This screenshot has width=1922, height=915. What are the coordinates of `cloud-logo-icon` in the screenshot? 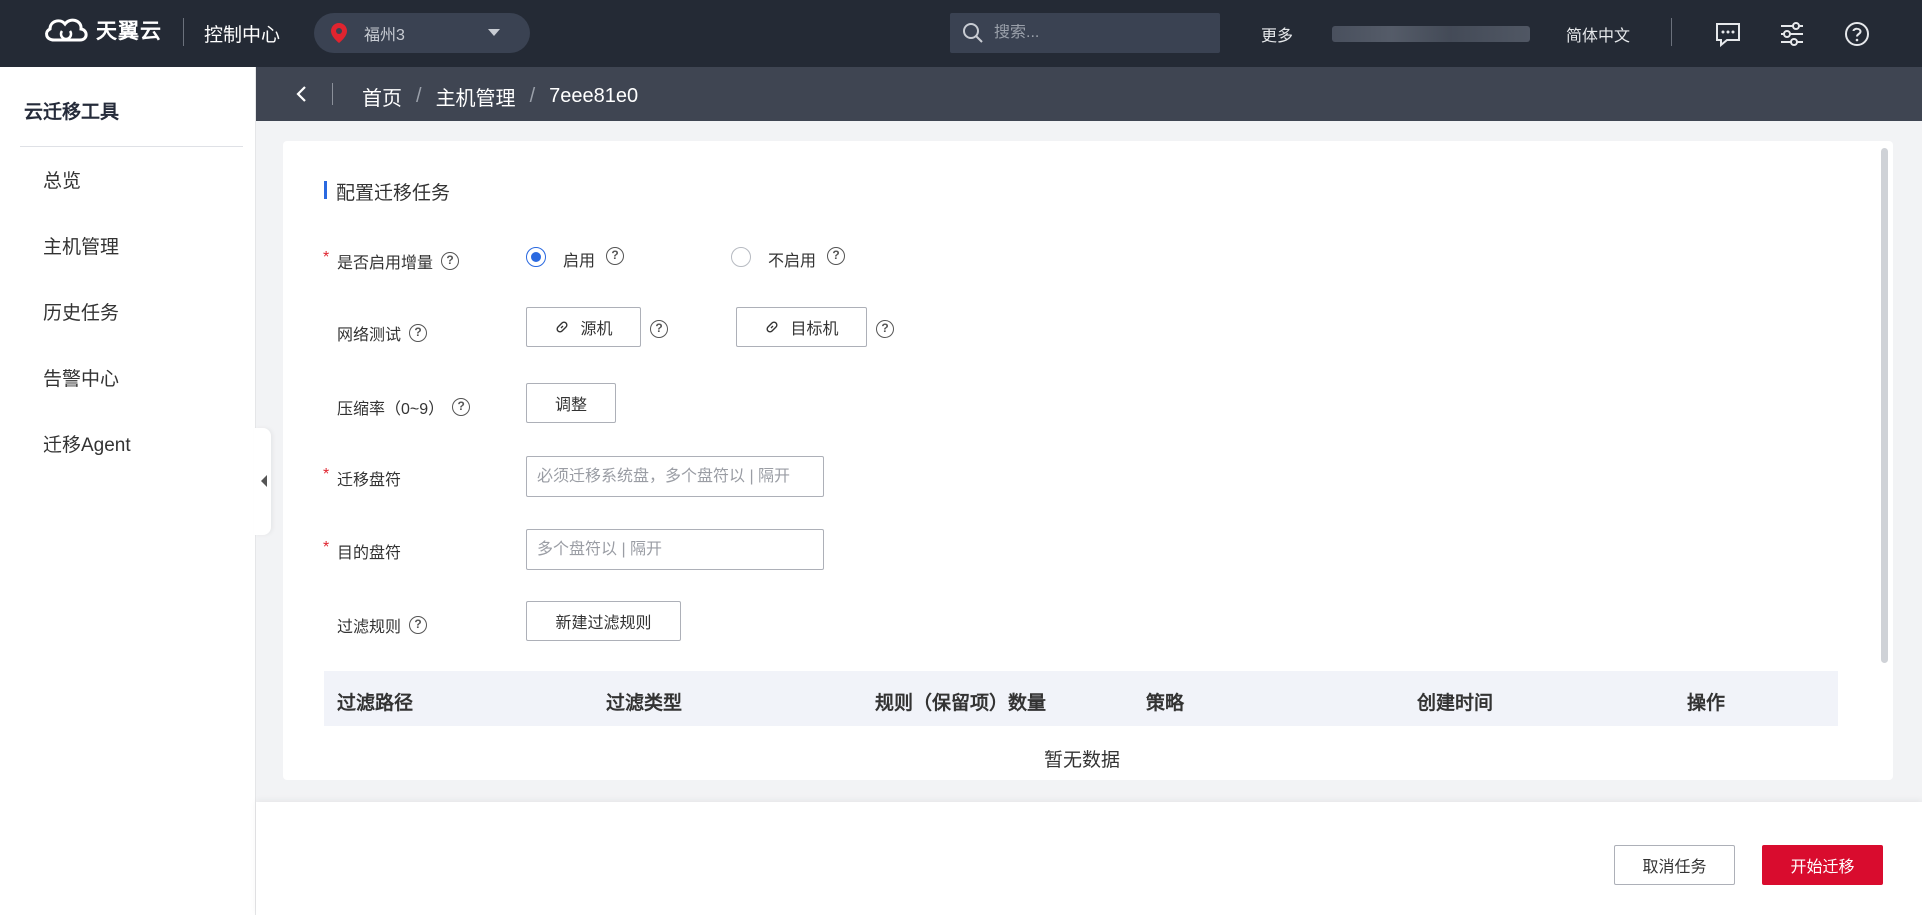 It's located at (66, 30).